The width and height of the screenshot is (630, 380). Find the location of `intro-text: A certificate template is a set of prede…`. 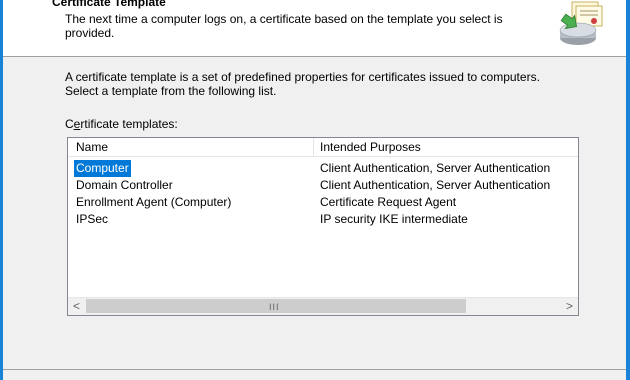

intro-text: A certificate template is a set of prede… is located at coordinates (302, 84).